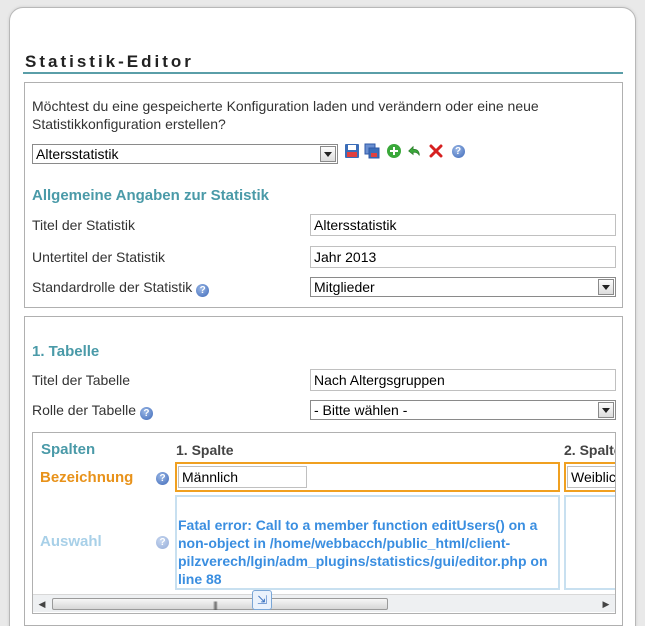  I want to click on config-select: Altersstatistik, so click(185, 154).